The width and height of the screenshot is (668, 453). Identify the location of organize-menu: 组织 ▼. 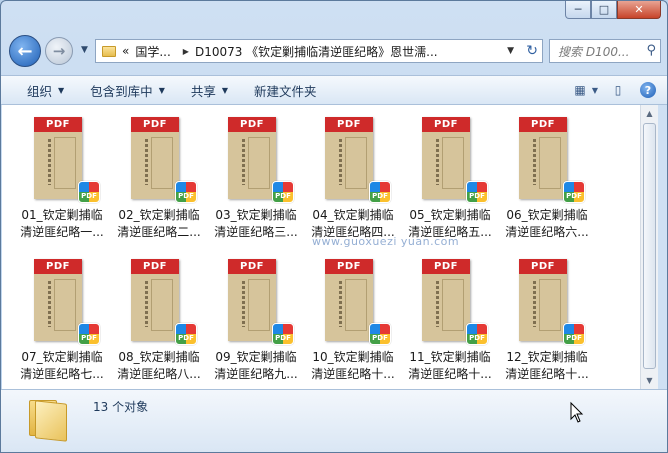
(45, 90).